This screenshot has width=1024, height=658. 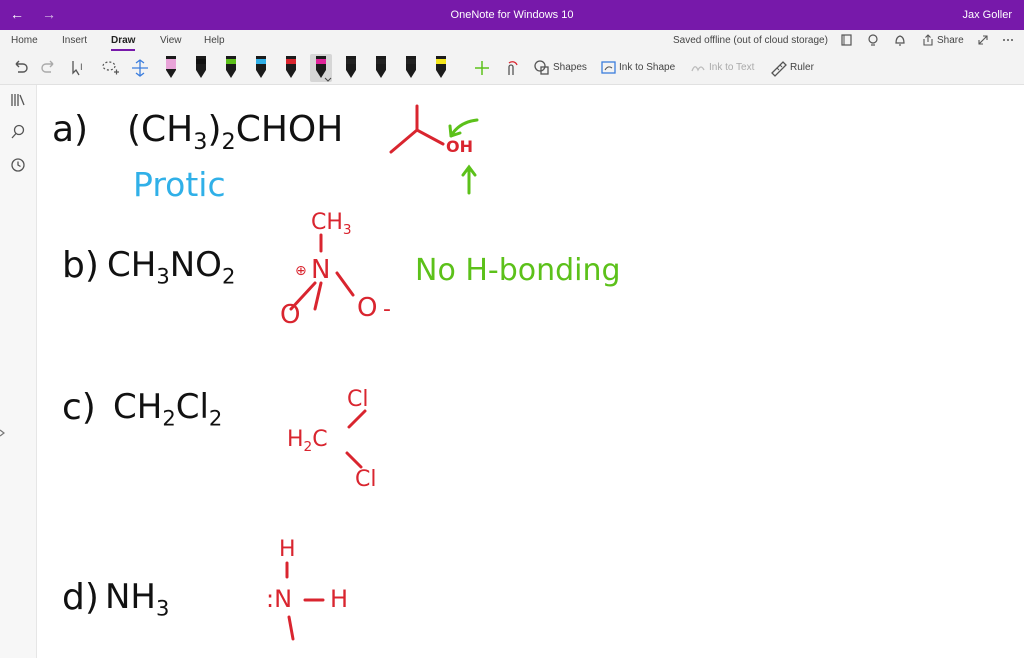 What do you see at coordinates (987, 15) in the screenshot?
I see `user-name: Jax Goller` at bounding box center [987, 15].